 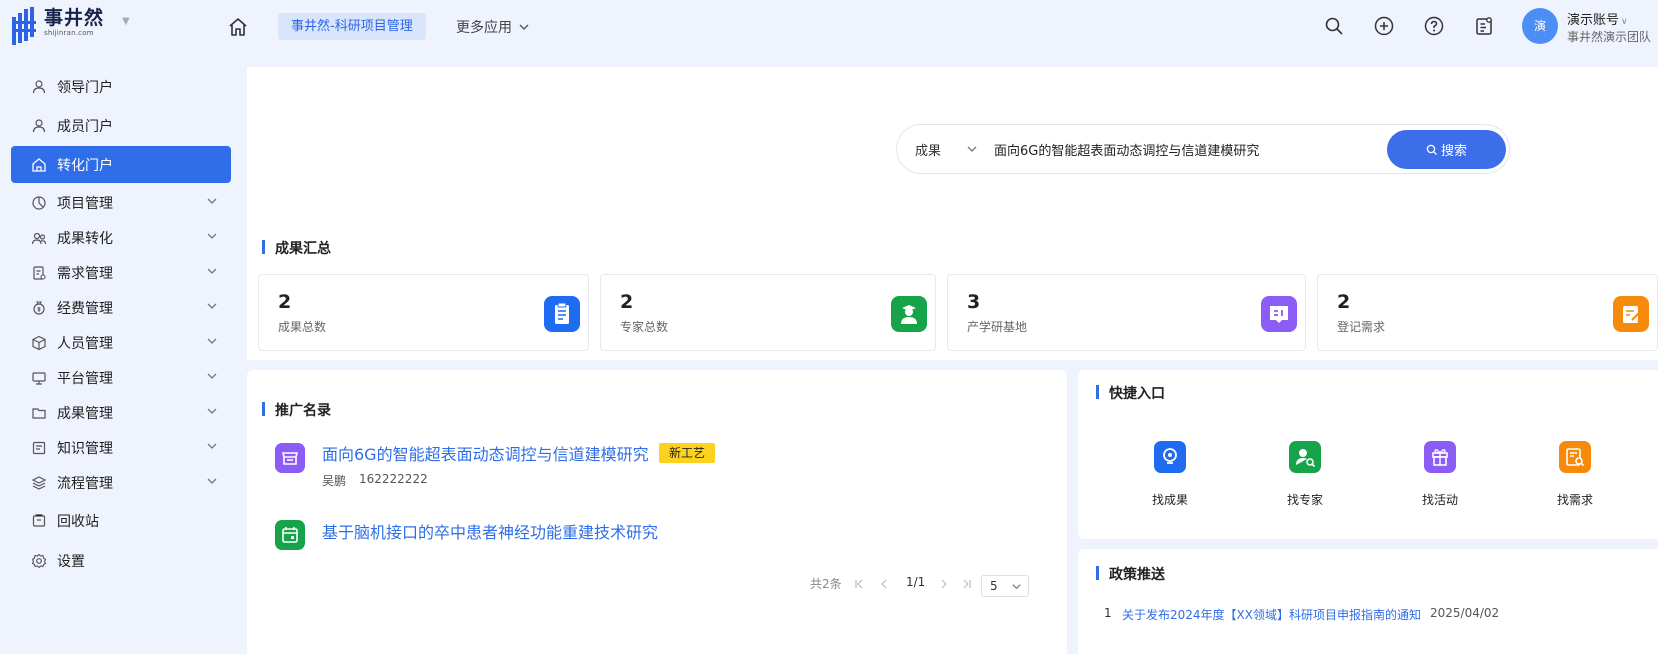 I want to click on promotion-item-title: 面向6G的智能超表面动态调控与信道建模研究, so click(x=485, y=453).